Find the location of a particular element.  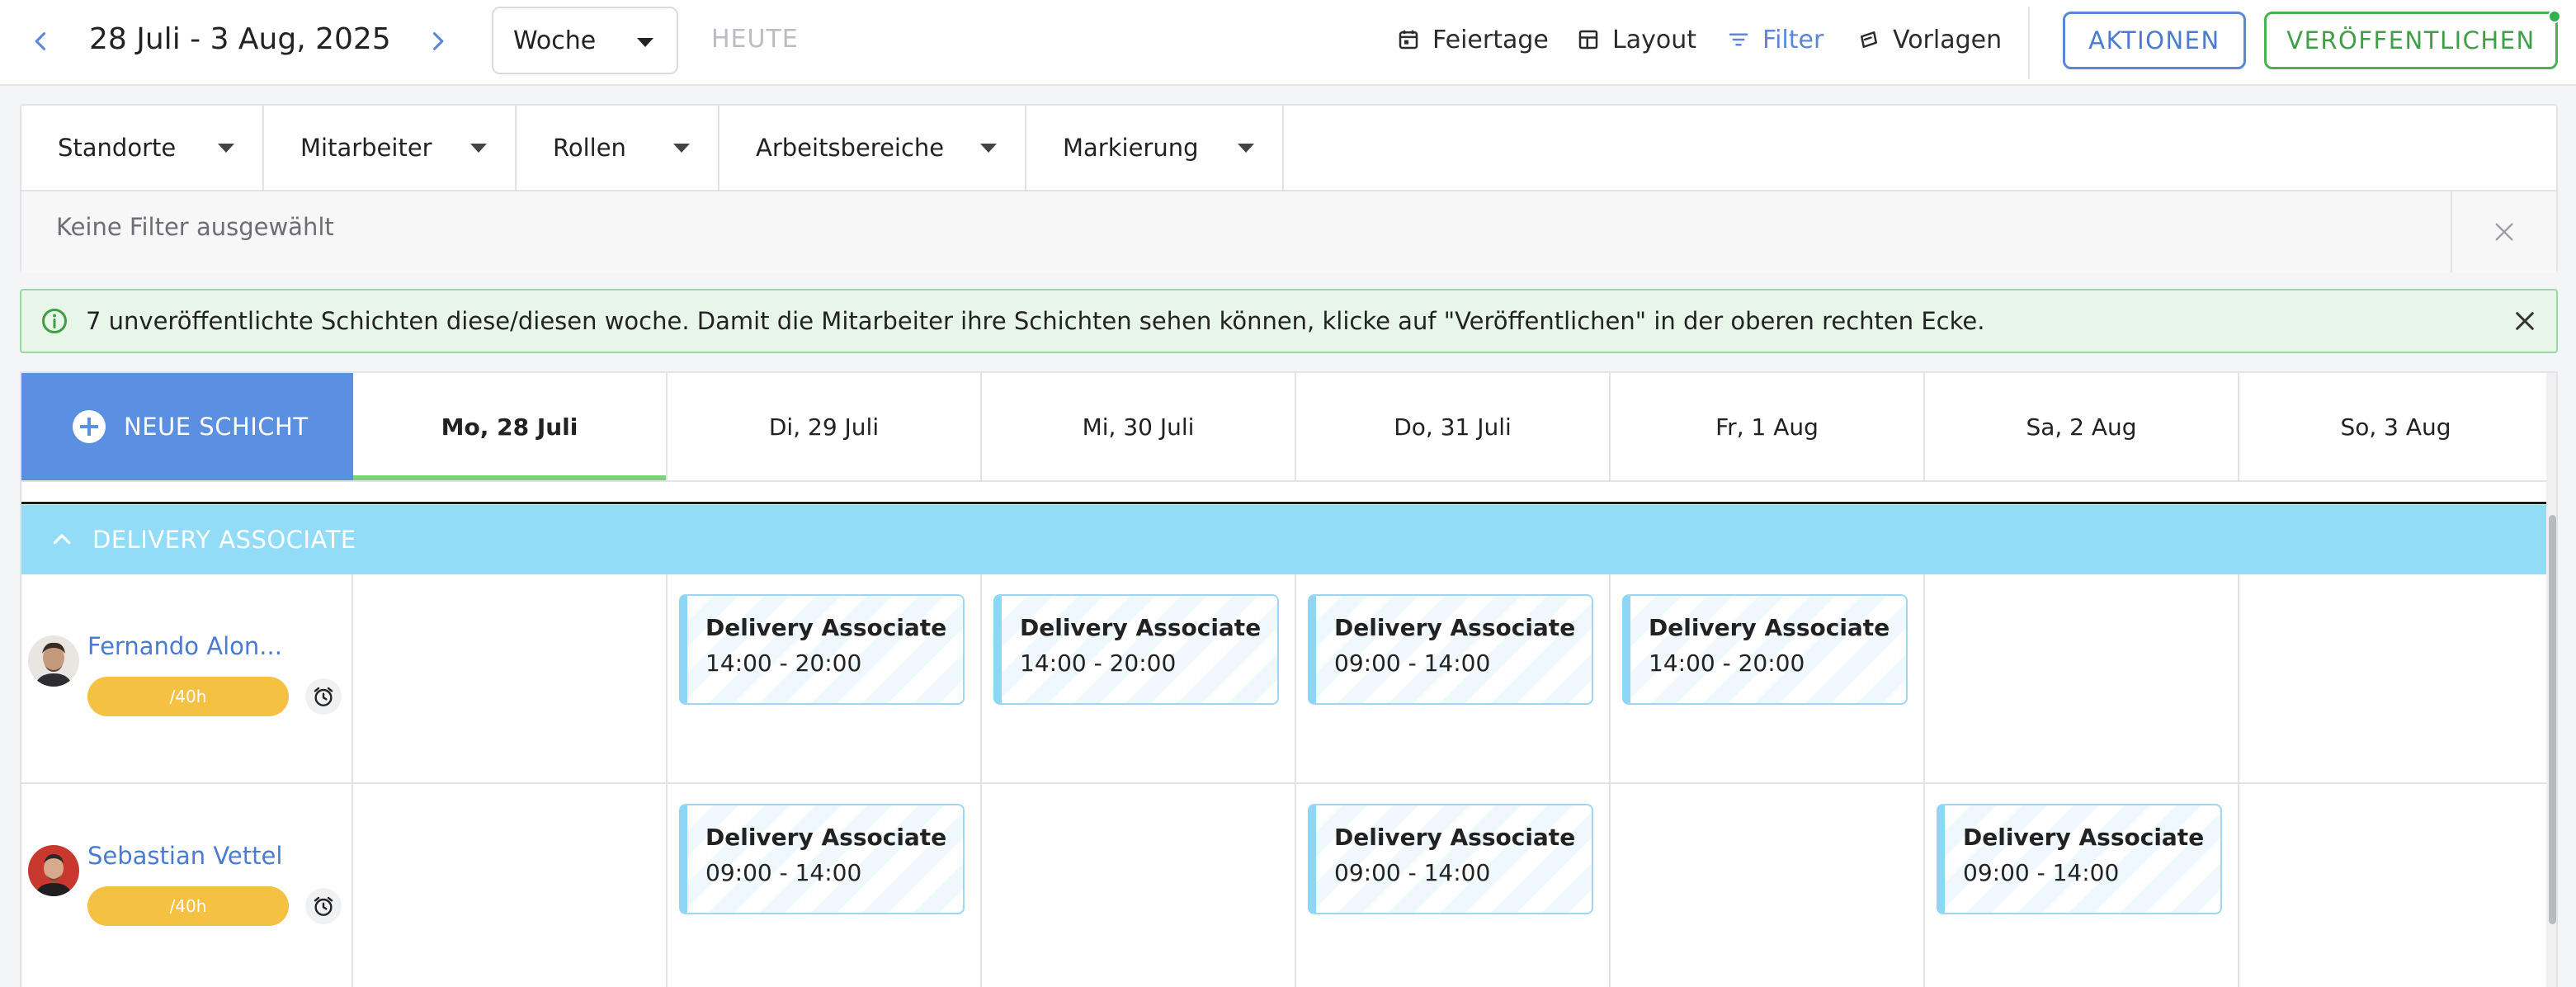

header-divider is located at coordinates (1283, 481).